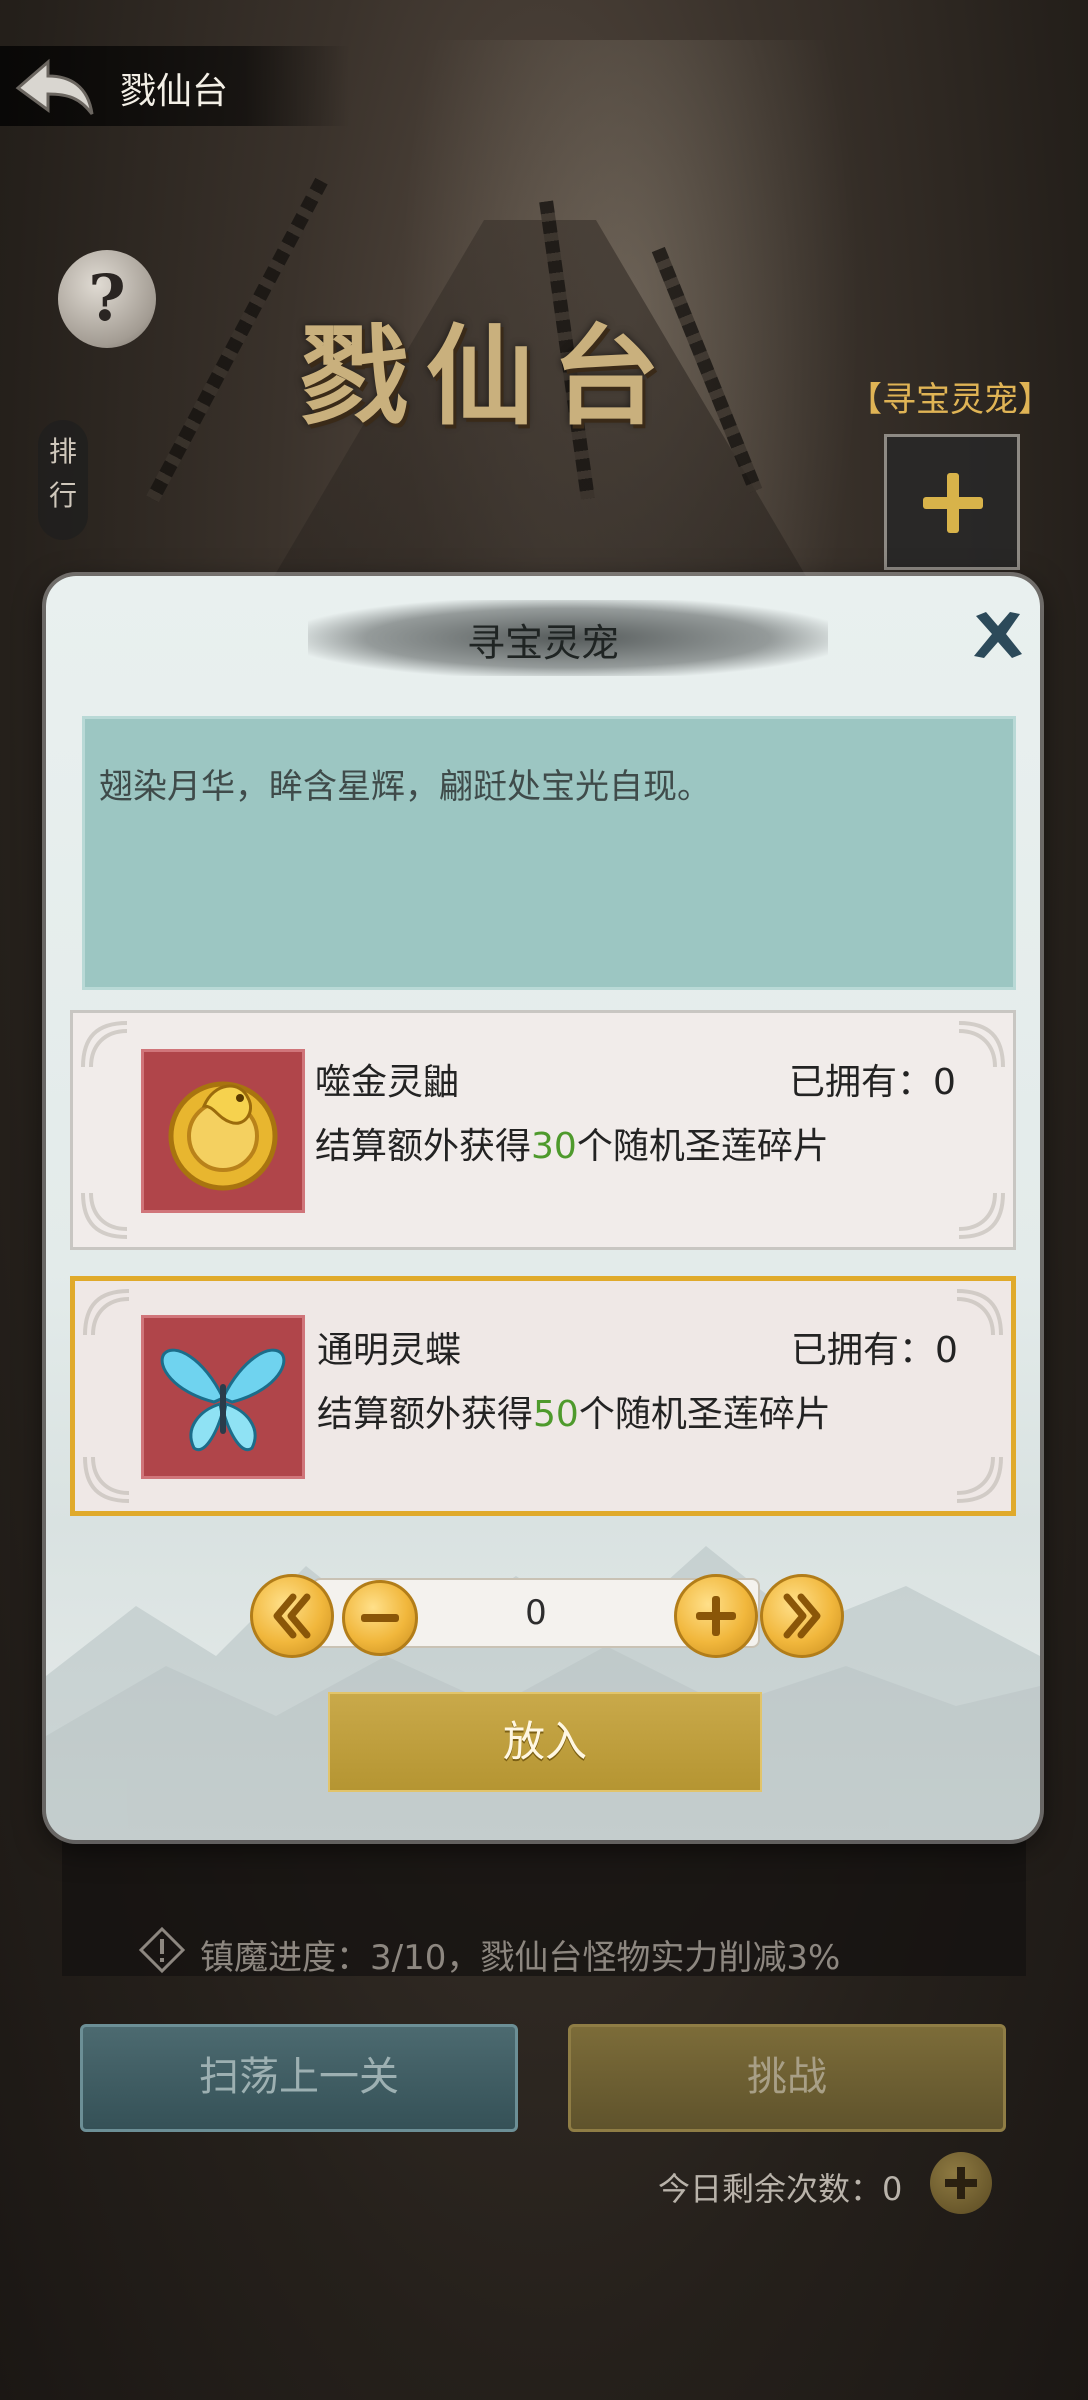  I want to click on double-chevron-right-icon, so click(802, 1616).